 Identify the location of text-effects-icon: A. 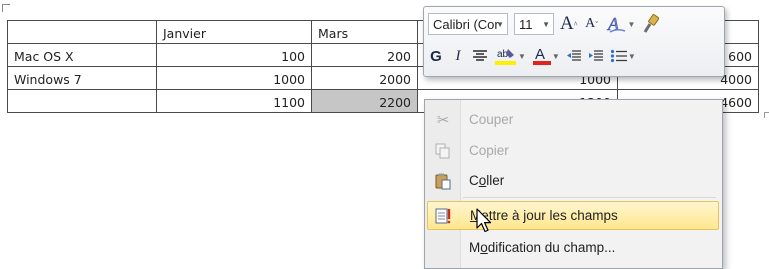
(615, 24).